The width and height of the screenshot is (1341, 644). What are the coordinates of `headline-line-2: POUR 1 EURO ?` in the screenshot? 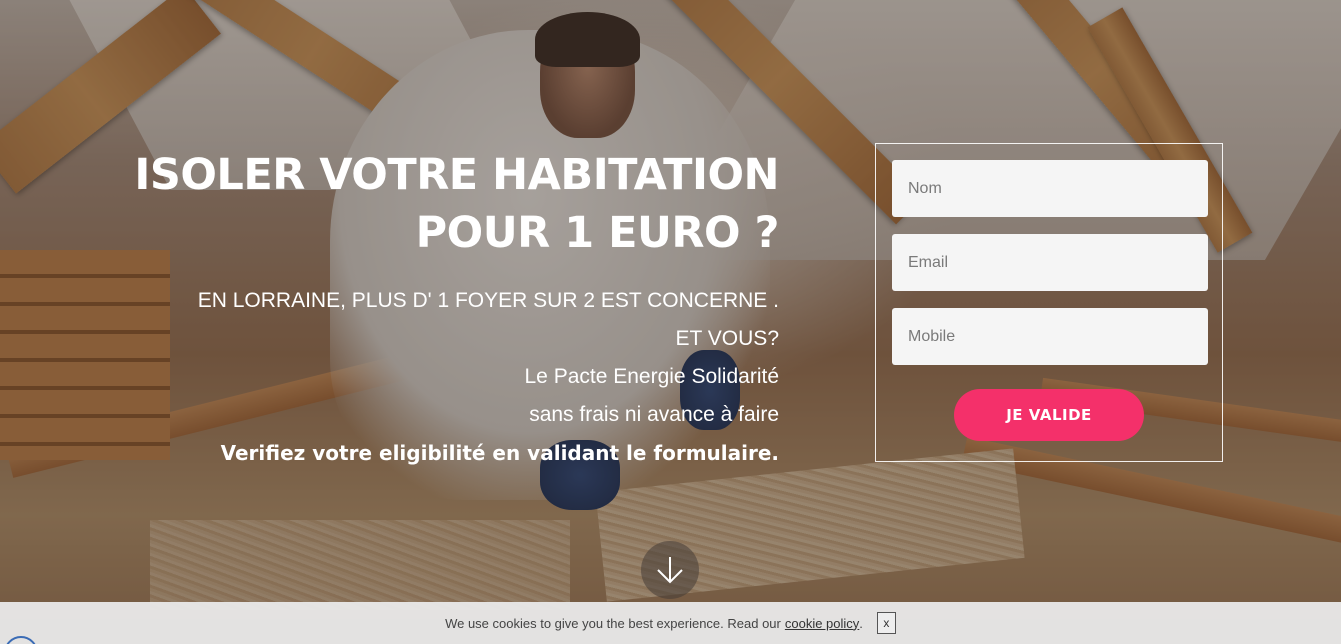 It's located at (597, 233).